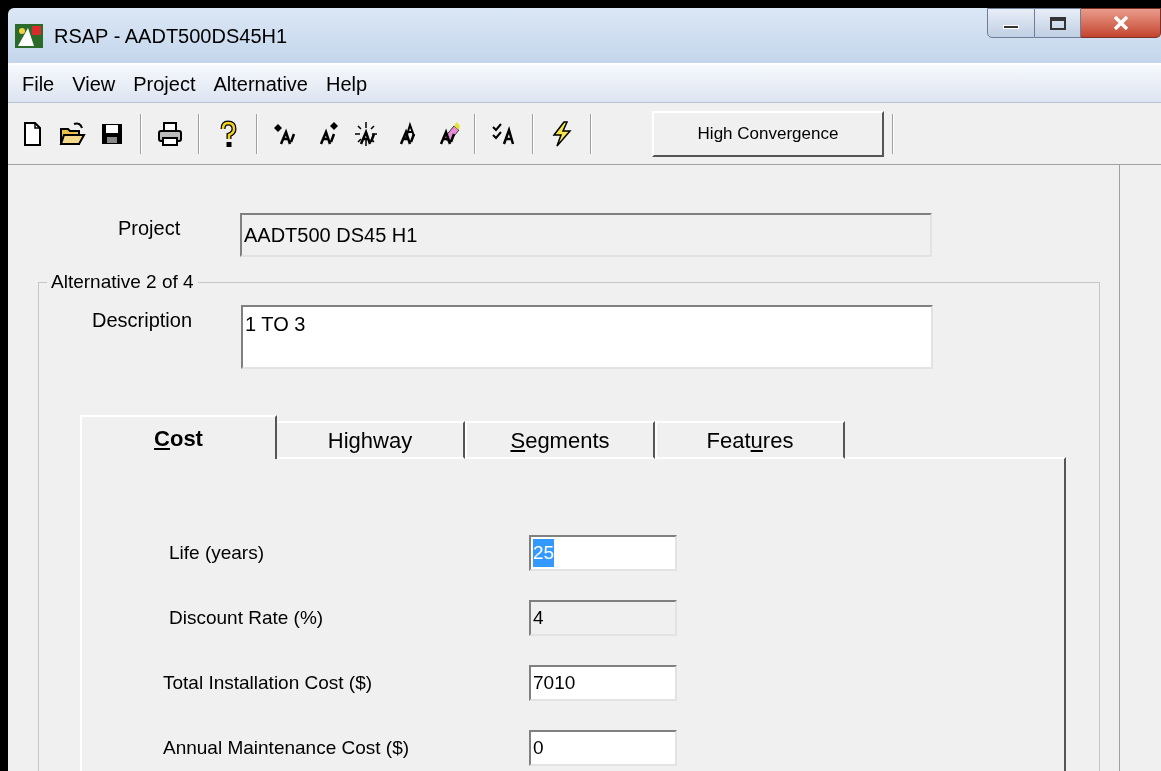 This screenshot has height=771, width=1161. Describe the element at coordinates (750, 440) in the screenshot. I see `tab: Features` at that location.